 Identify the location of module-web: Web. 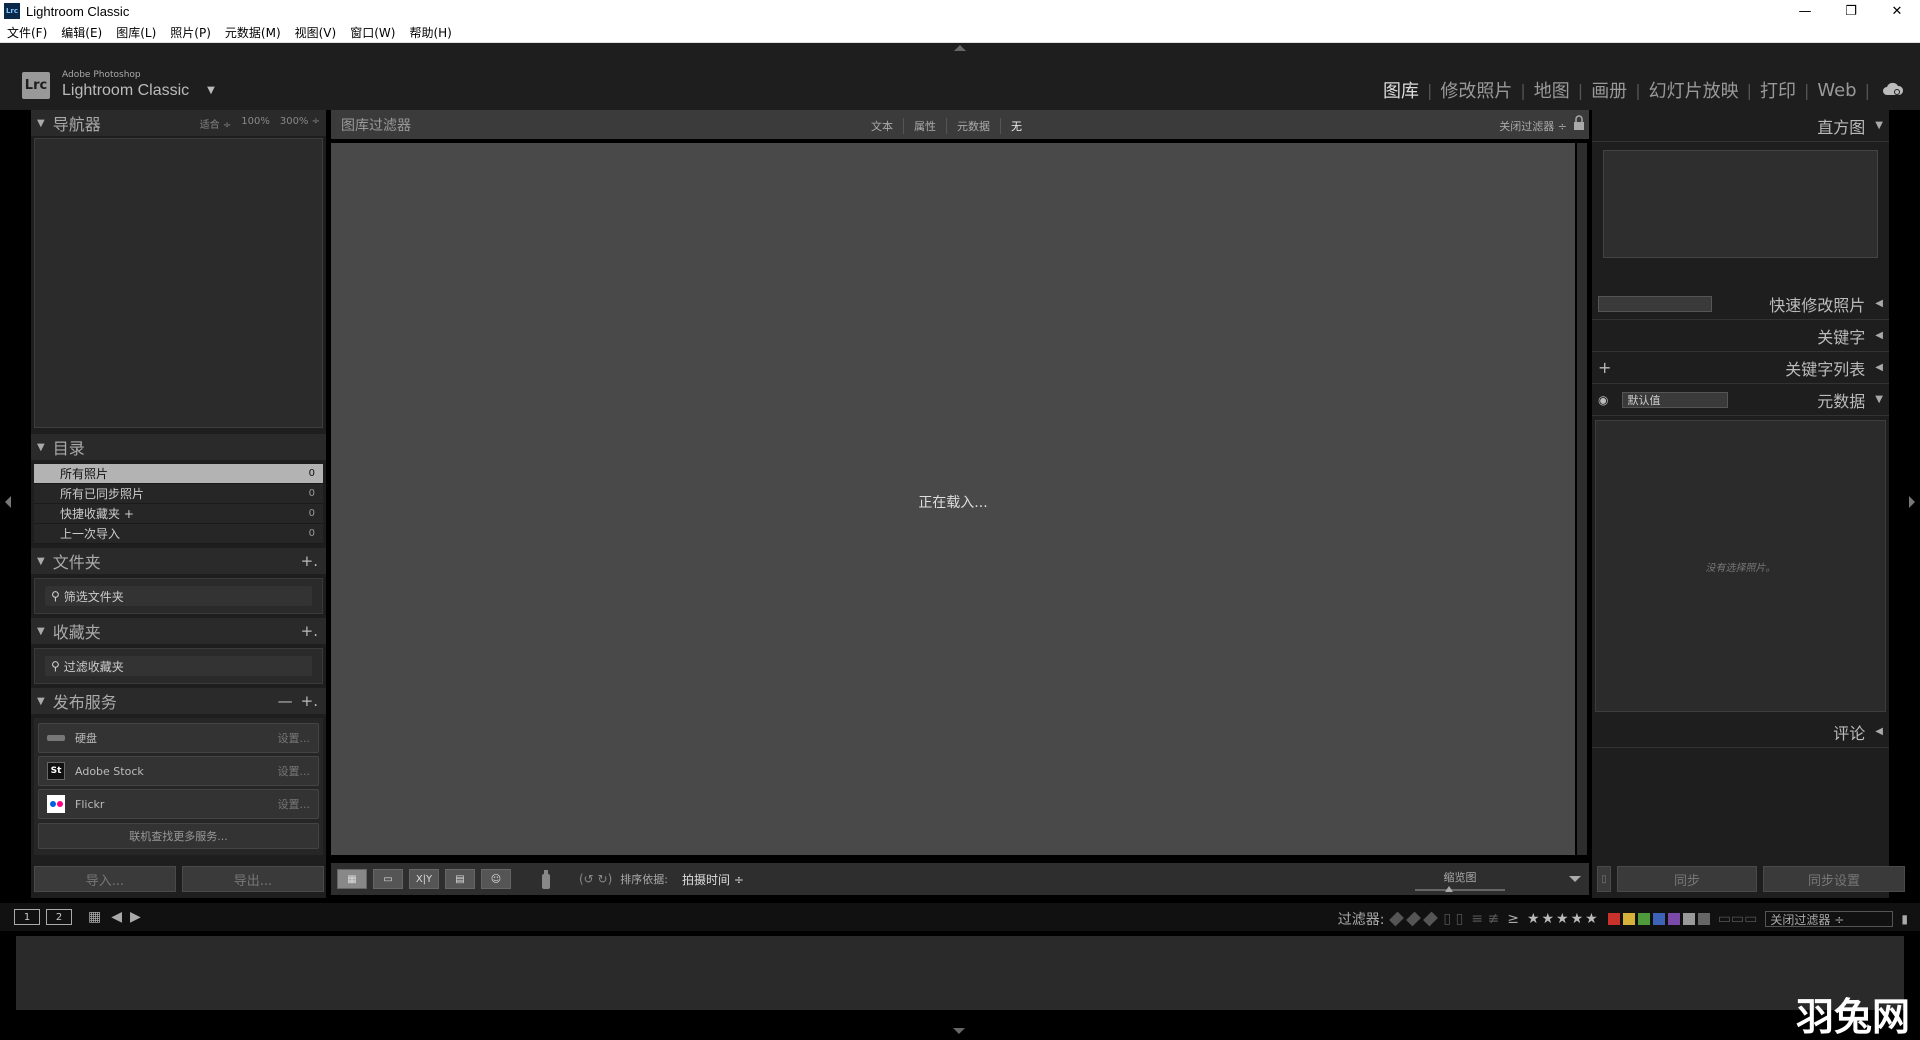
(1836, 90).